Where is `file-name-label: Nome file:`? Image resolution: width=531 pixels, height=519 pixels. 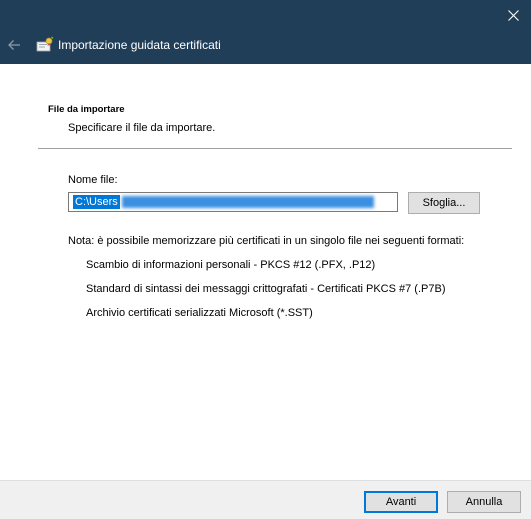 file-name-label: Nome file: is located at coordinates (93, 180).